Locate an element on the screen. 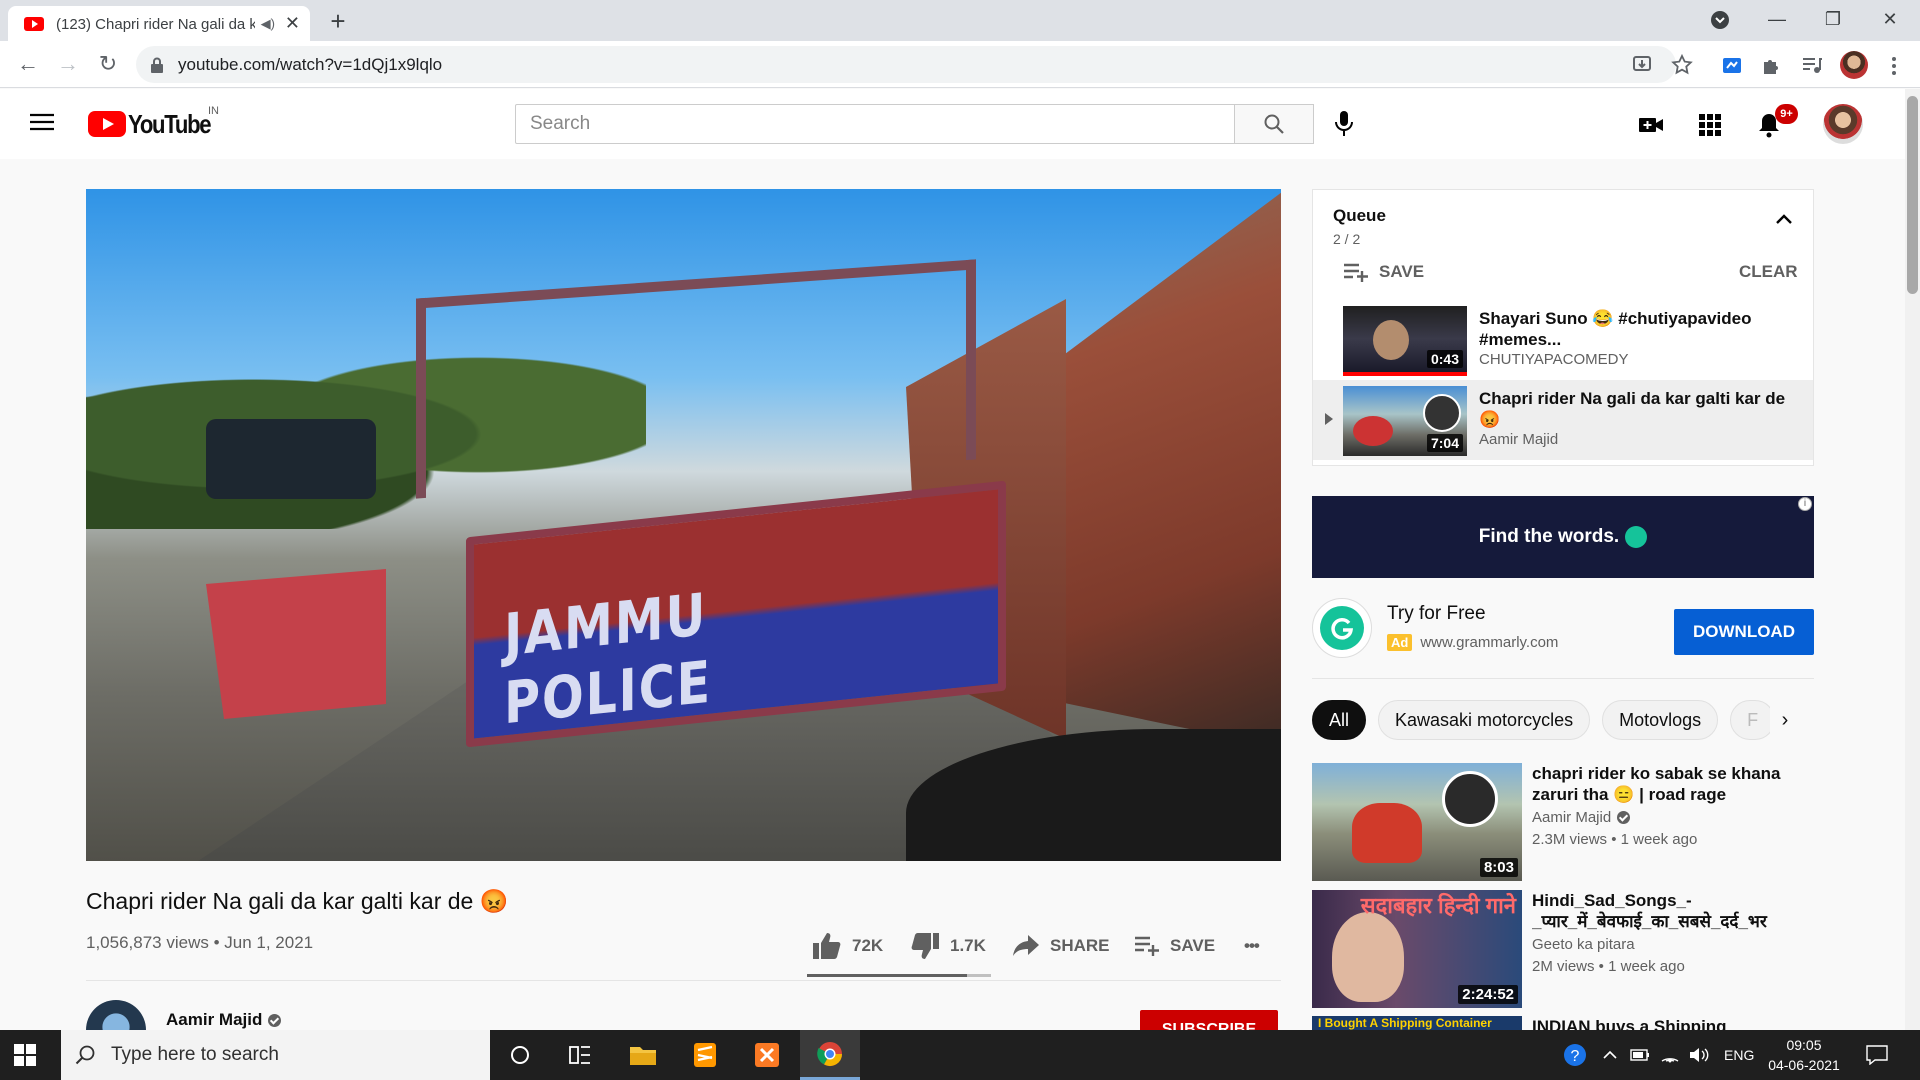 This screenshot has height=1080, width=1920. install-app-icon is located at coordinates (1642, 65).